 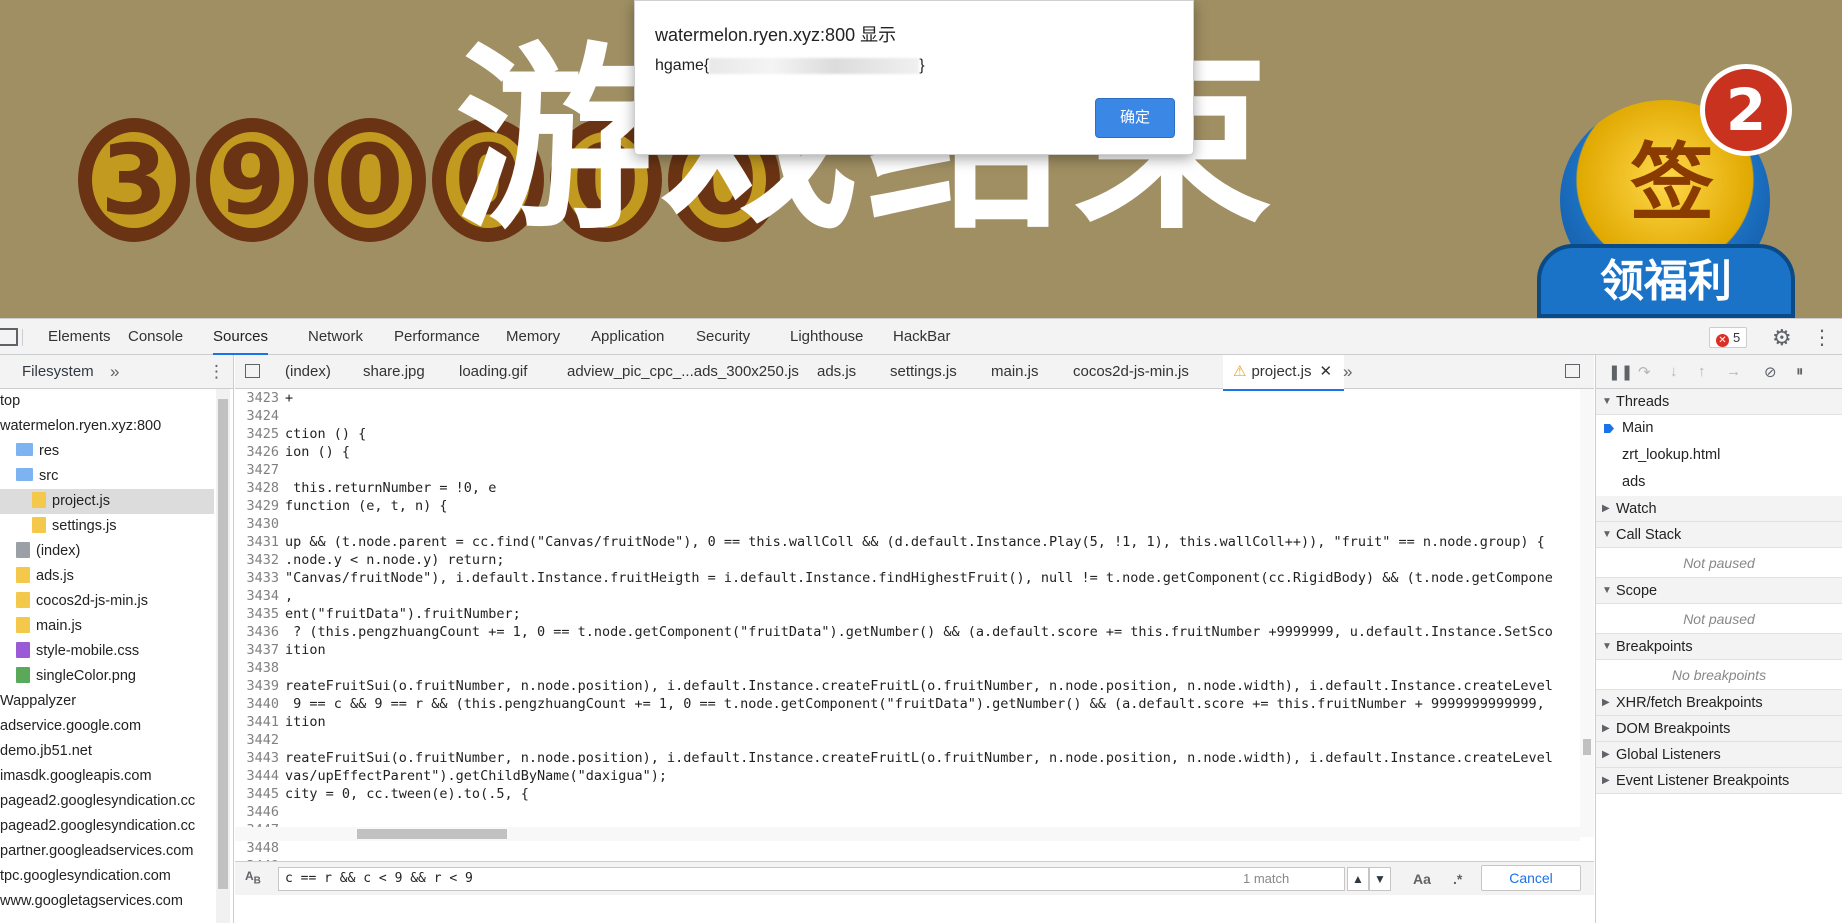 What do you see at coordinates (1719, 509) in the screenshot?
I see `section-header: ▶ Watch` at bounding box center [1719, 509].